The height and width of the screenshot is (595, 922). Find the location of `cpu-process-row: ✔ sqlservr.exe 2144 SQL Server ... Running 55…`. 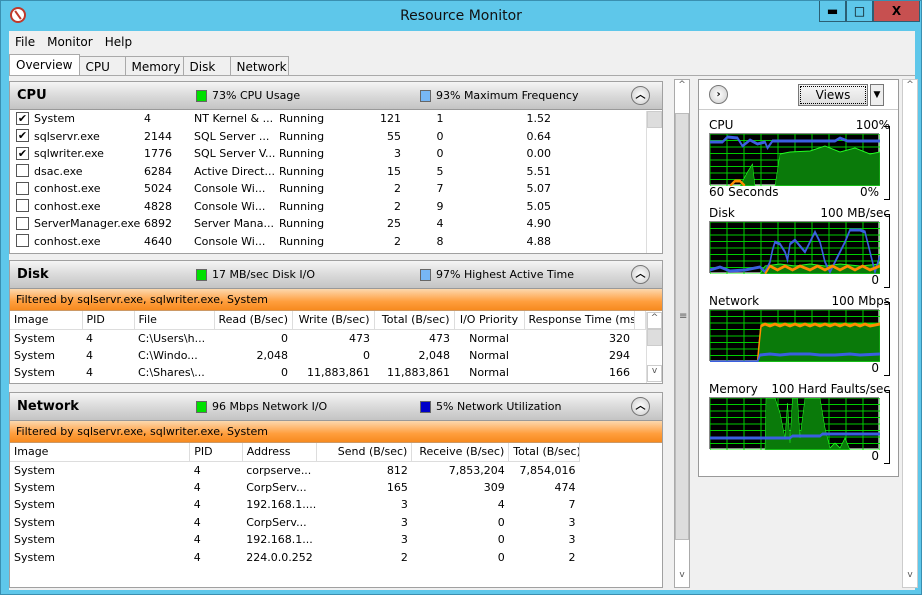

cpu-process-row: ✔ sqlservr.exe 2144 SQL Server ... Running 55… is located at coordinates (329, 137).